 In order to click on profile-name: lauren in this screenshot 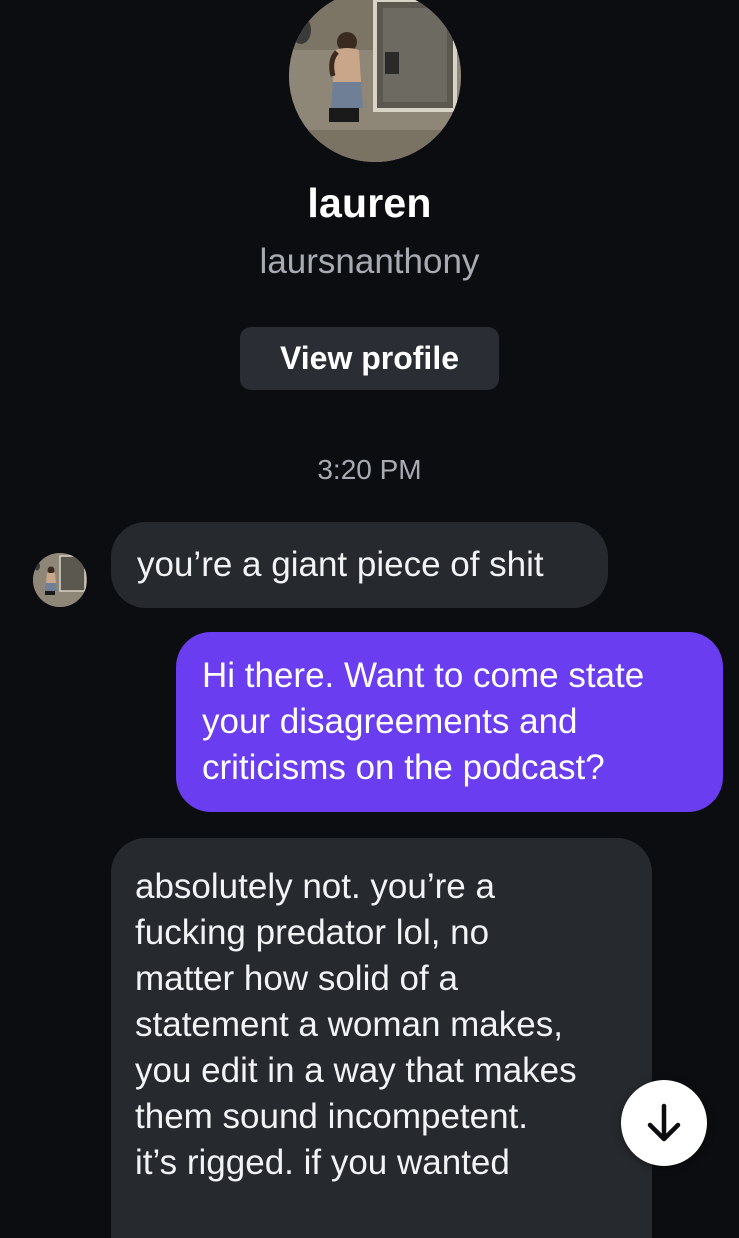, I will do `click(369, 203)`.